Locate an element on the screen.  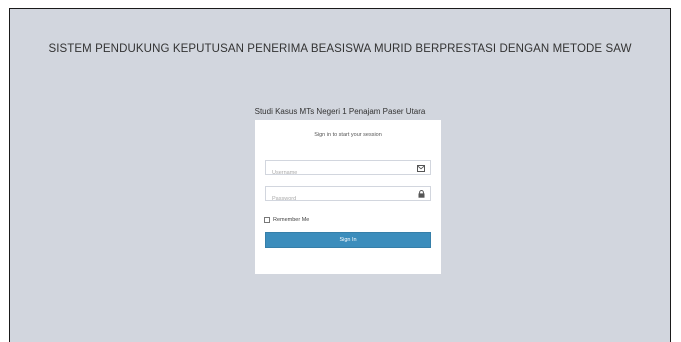
login-box-message: Sign in to start your session is located at coordinates (348, 135).